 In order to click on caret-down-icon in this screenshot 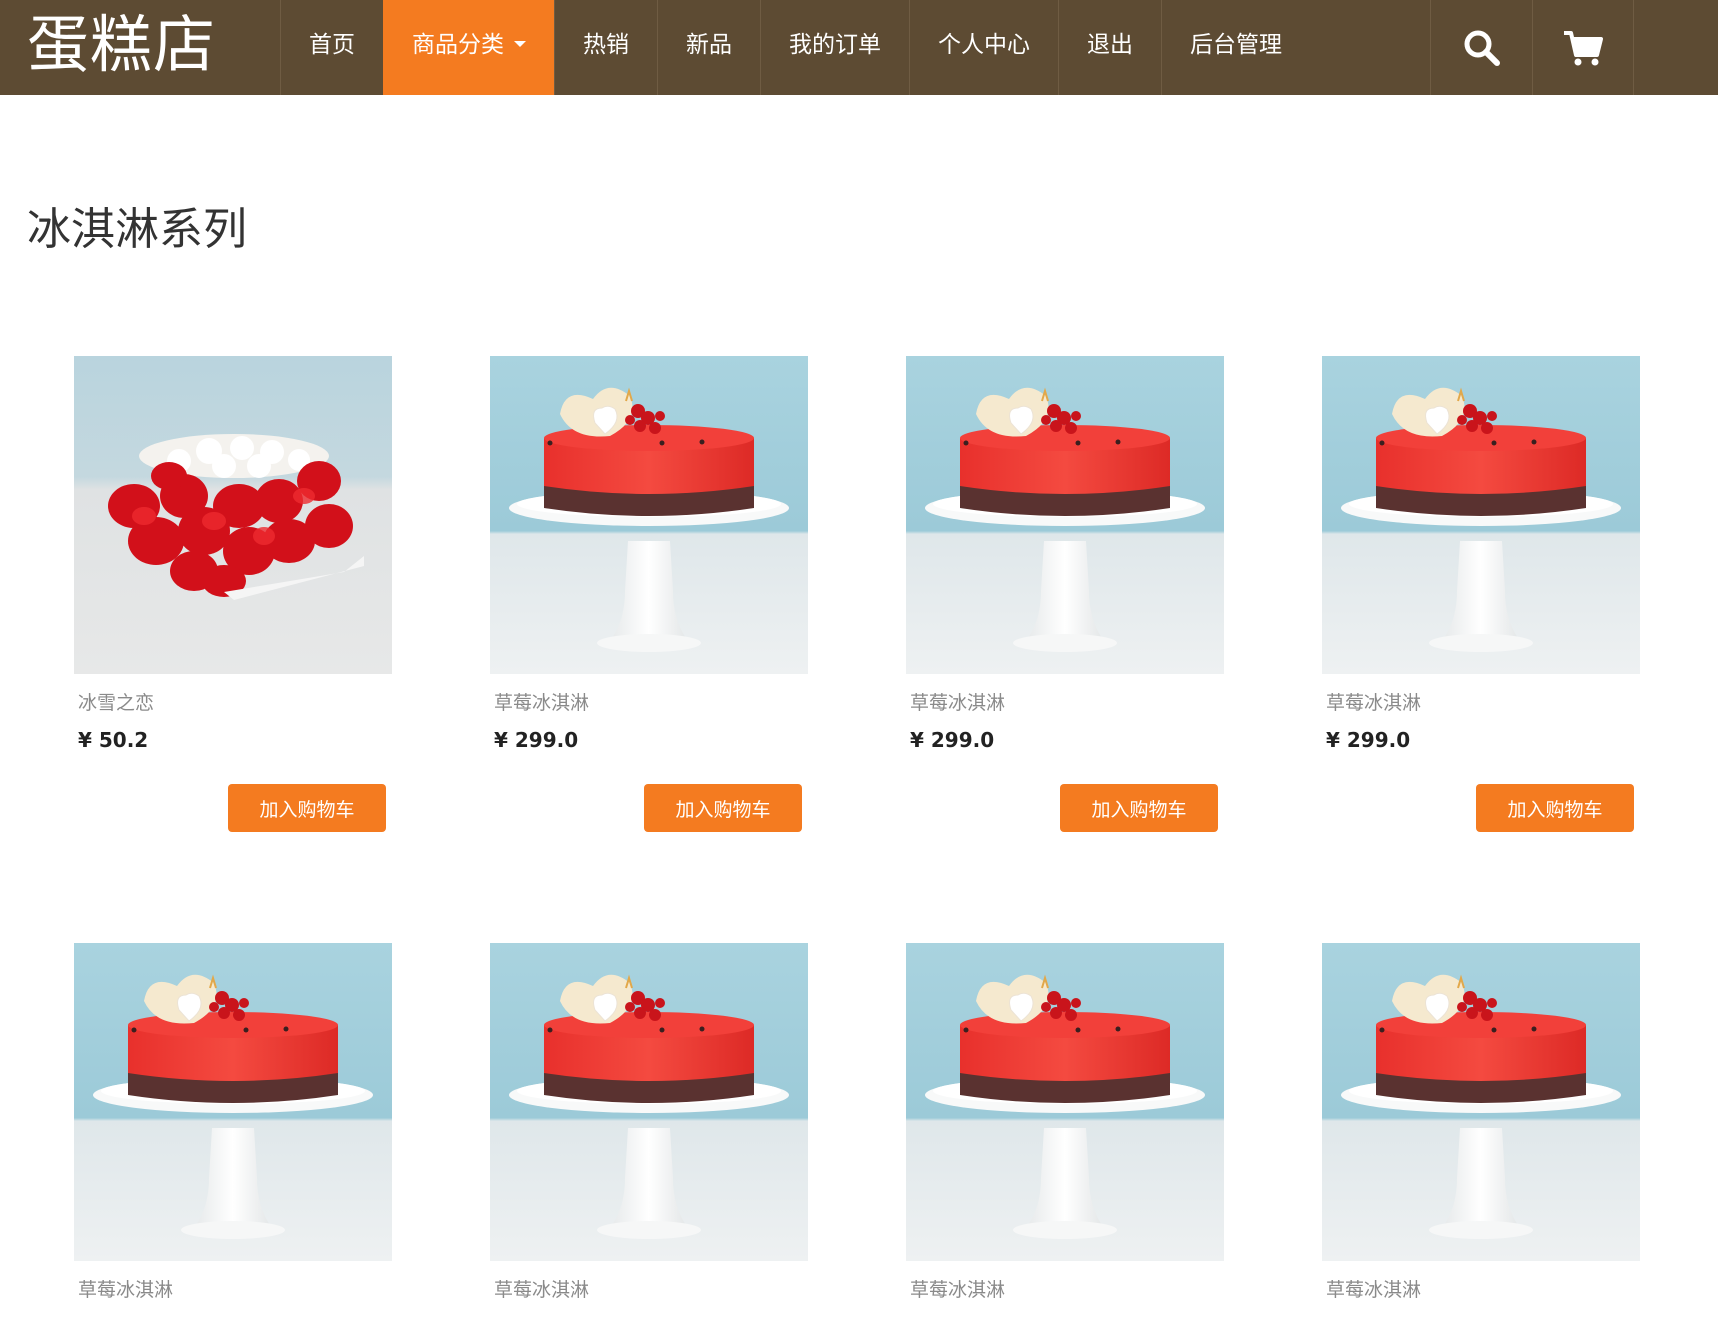, I will do `click(520, 43)`.